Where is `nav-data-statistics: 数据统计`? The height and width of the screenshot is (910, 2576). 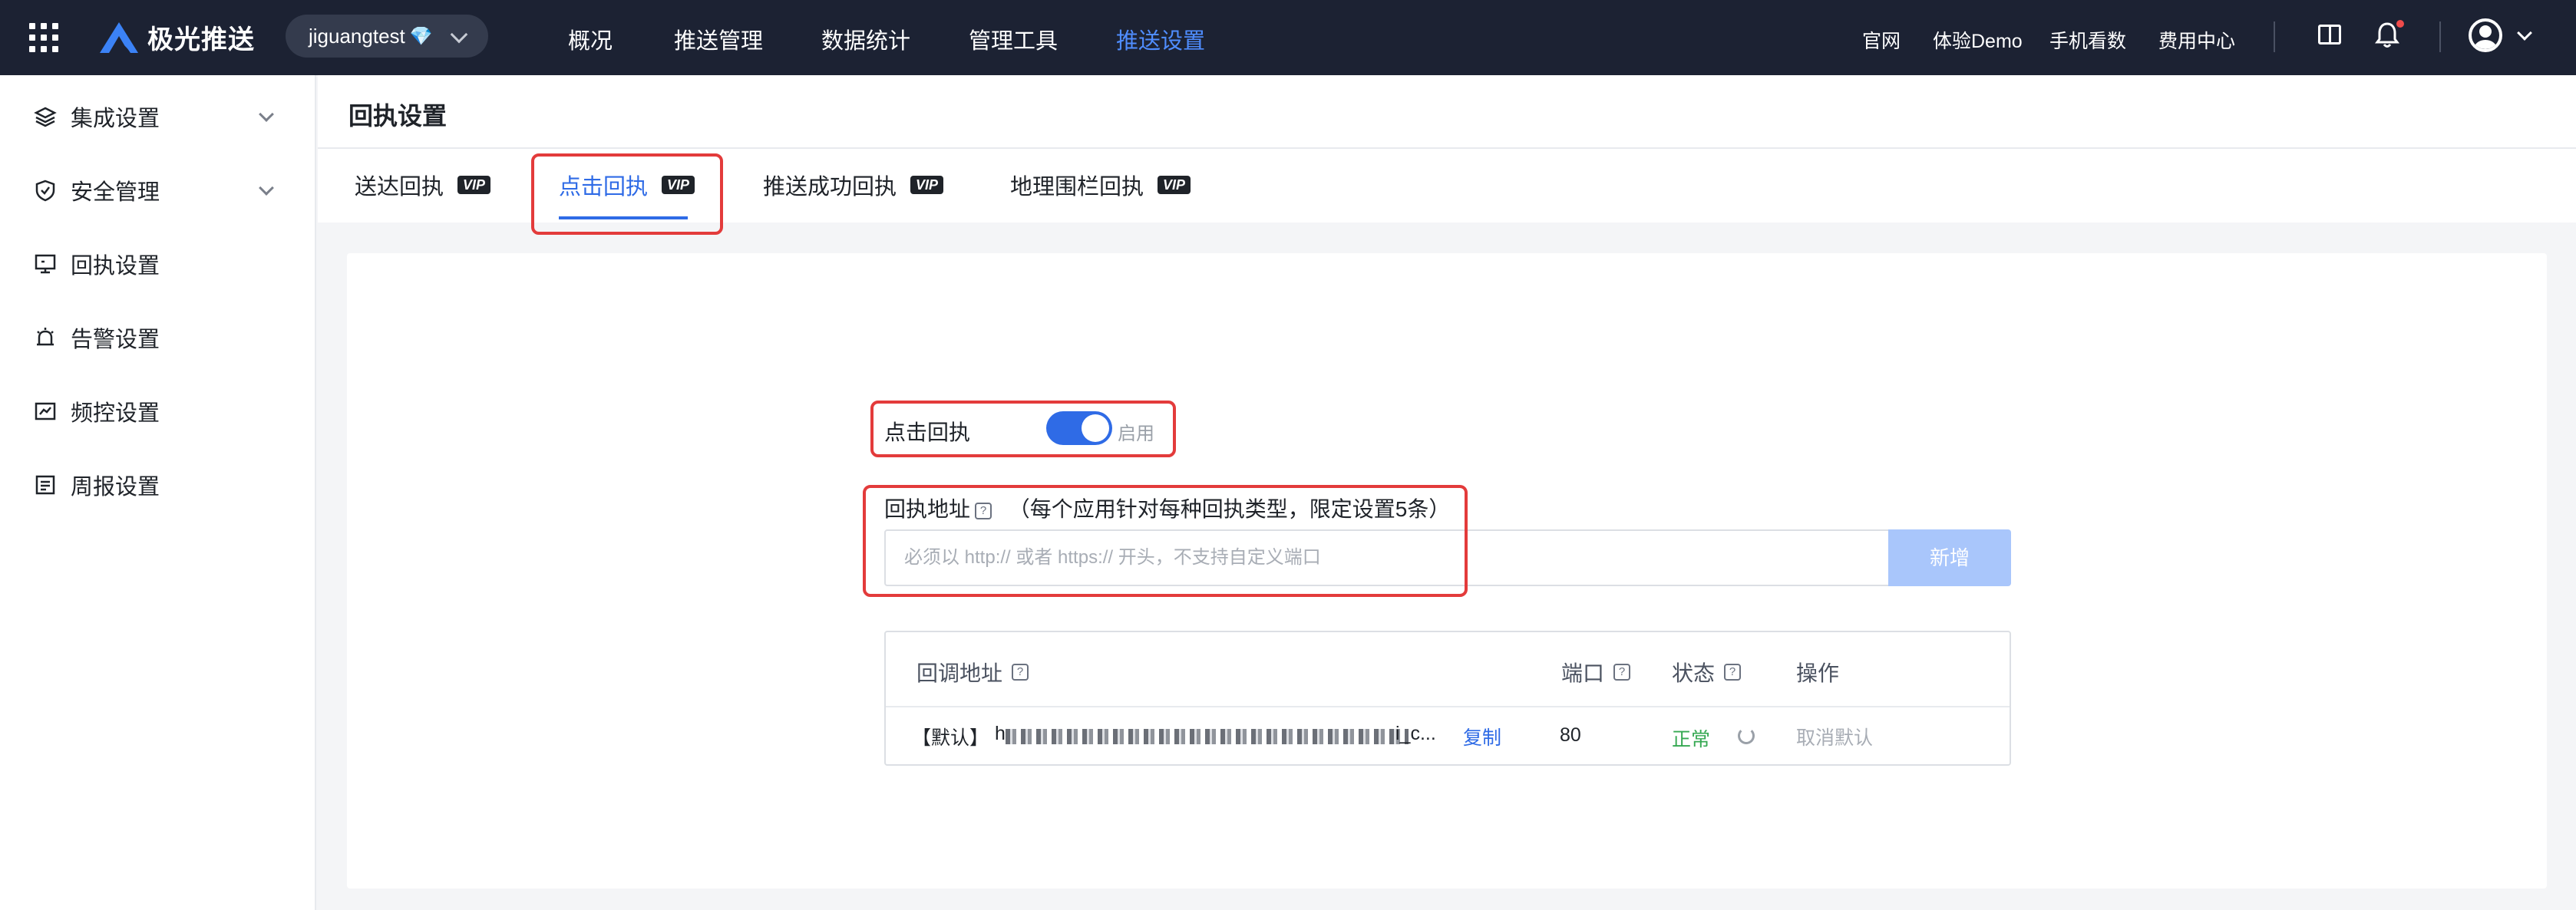
nav-data-statistics: 数据统计 is located at coordinates (866, 39).